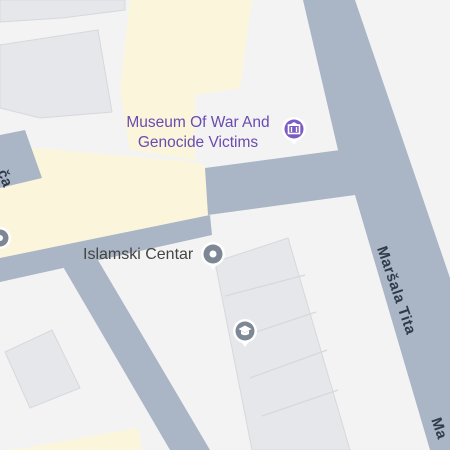 The image size is (450, 450). I want to click on museum-name-line1: Museum Of War And, so click(198, 122).